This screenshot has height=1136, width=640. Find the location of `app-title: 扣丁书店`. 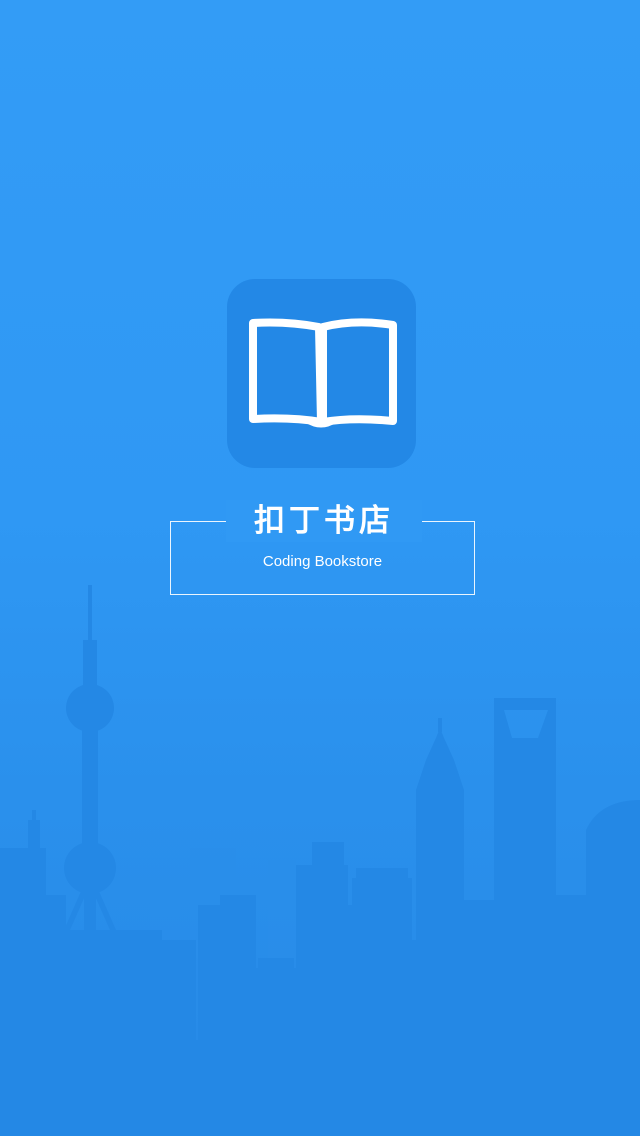

app-title: 扣丁书店 is located at coordinates (324, 521).